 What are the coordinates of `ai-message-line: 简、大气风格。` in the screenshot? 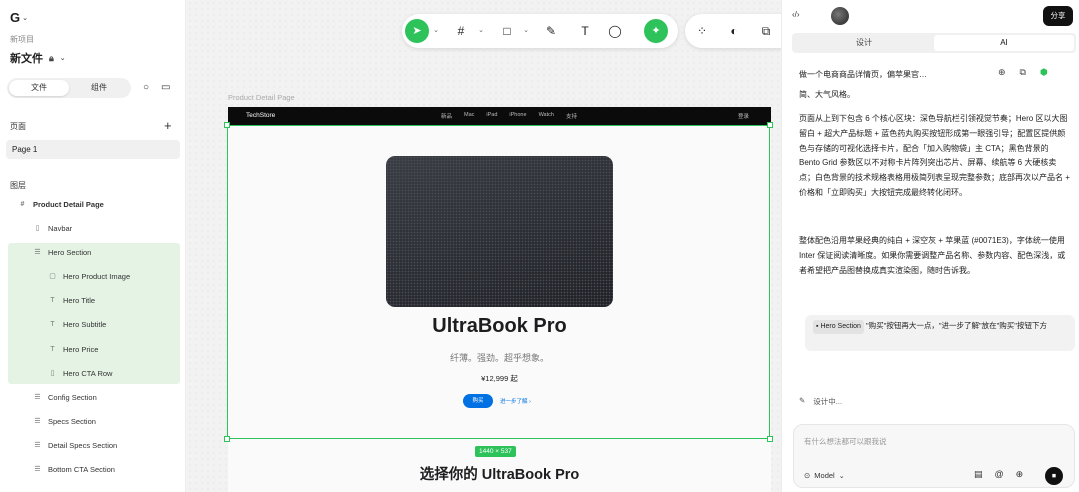 It's located at (827, 94).